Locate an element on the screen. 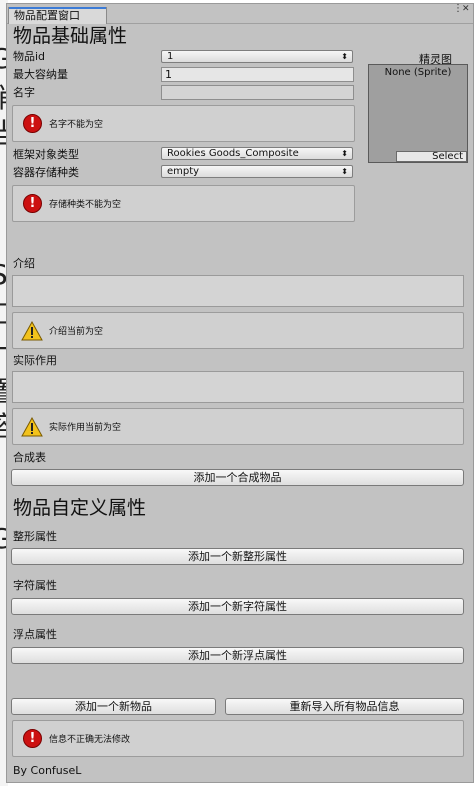  name-label: 名字 is located at coordinates (24, 92).